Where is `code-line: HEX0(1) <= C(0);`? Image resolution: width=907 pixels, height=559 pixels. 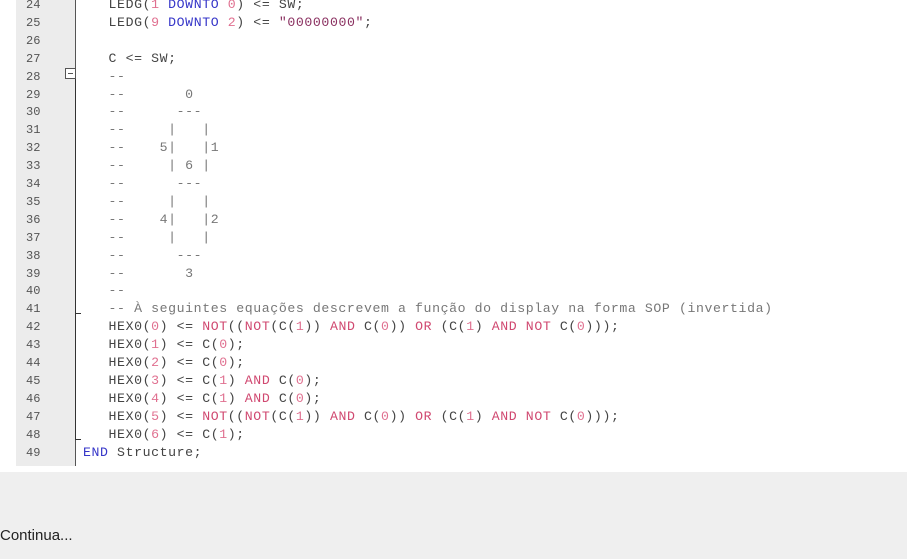 code-line: HEX0(1) <= C(0); is located at coordinates (164, 345).